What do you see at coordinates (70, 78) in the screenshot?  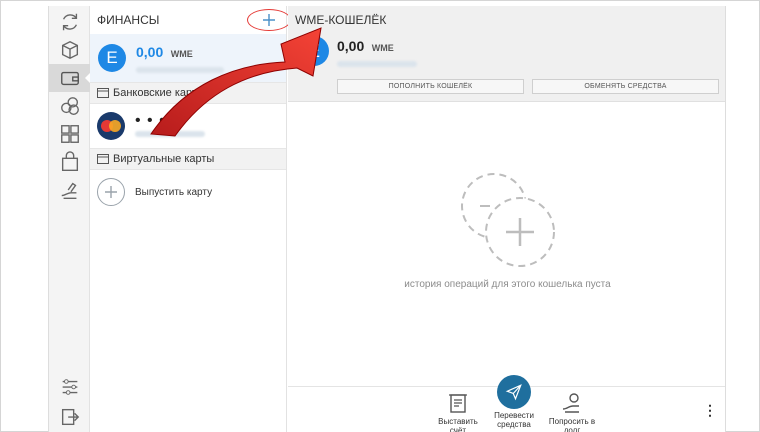 I see `wallet-icon` at bounding box center [70, 78].